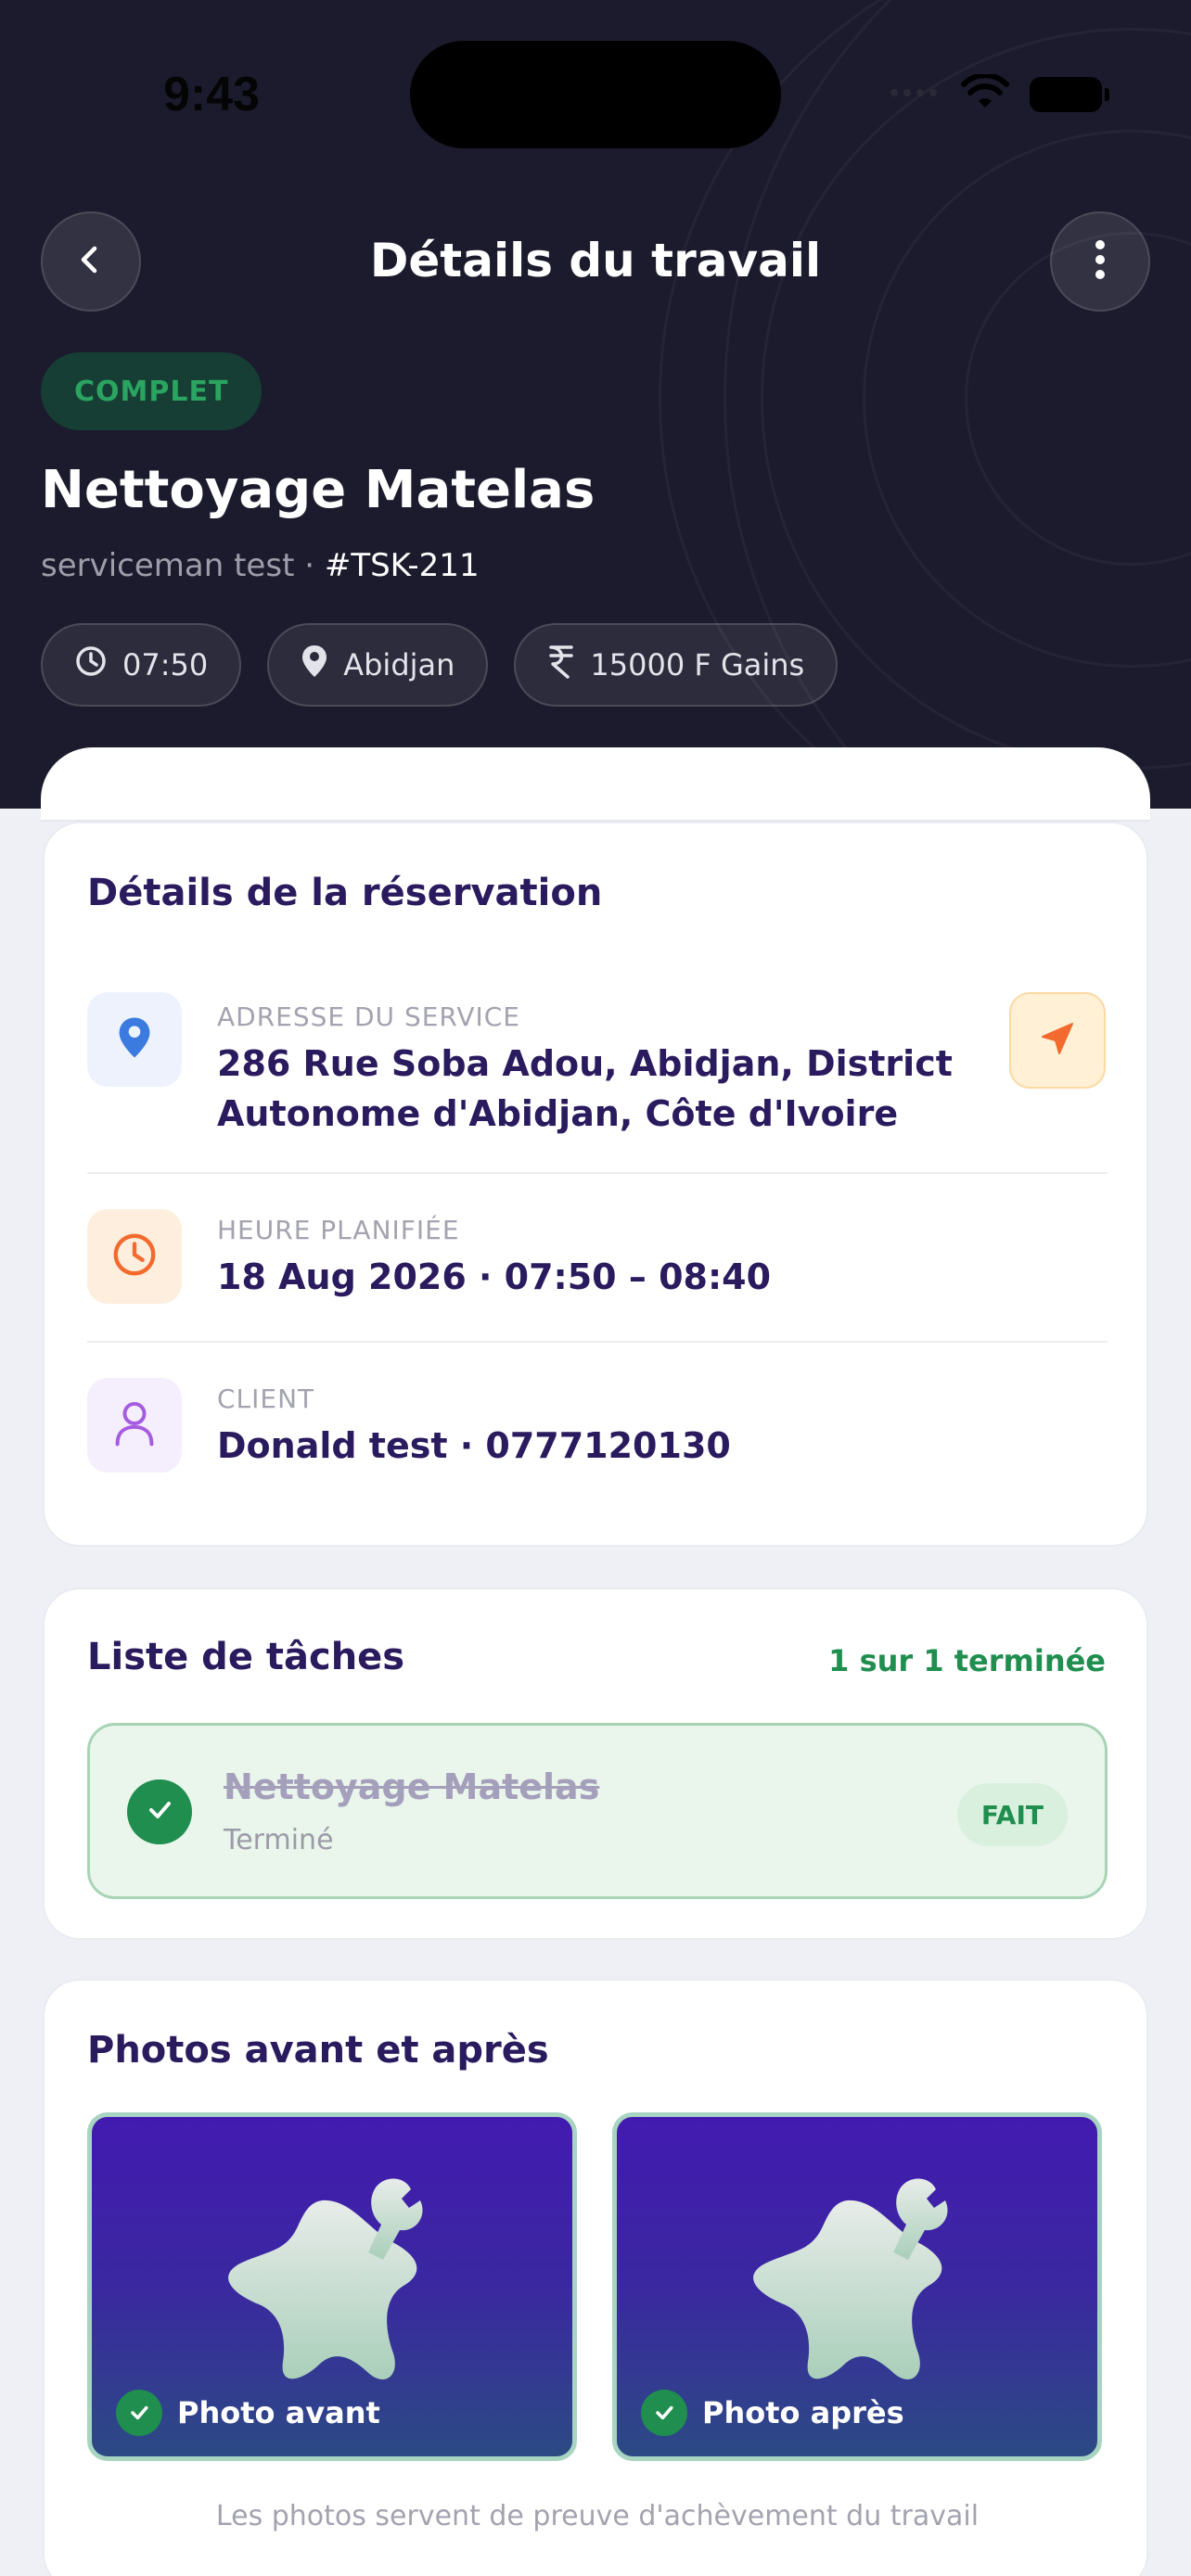  Describe the element at coordinates (279, 1840) in the screenshot. I see `task-status: Terminé` at that location.